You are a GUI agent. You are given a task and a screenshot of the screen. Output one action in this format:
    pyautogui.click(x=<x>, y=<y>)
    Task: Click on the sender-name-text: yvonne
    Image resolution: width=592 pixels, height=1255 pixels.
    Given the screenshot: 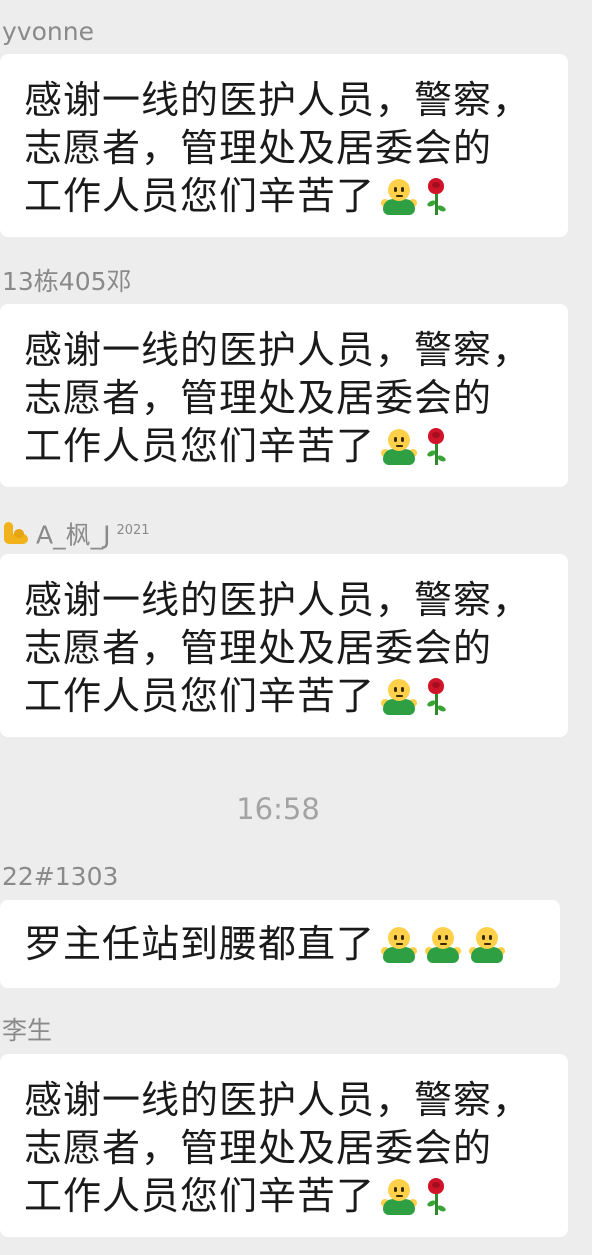 What is the action you would take?
    pyautogui.click(x=48, y=31)
    